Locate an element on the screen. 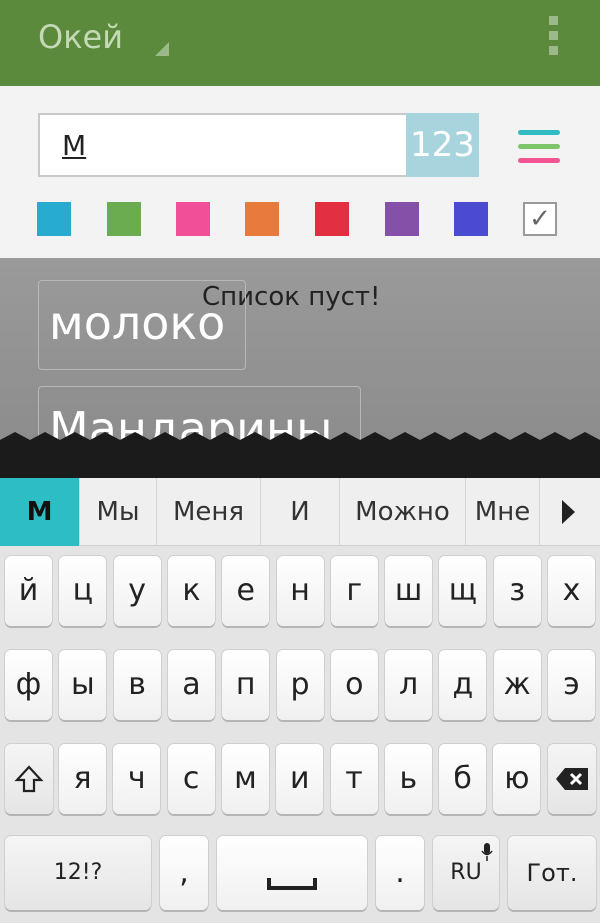 This screenshot has height=923, width=600. color-swatch-pink is located at coordinates (193, 219).